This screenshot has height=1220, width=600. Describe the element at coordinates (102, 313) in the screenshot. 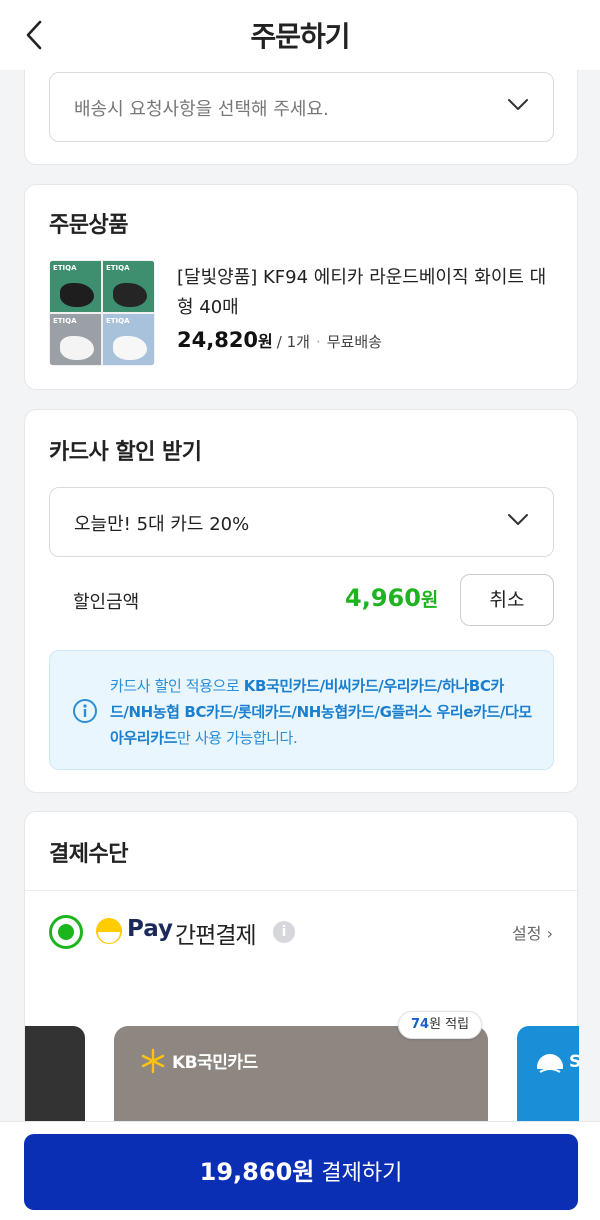

I see `product-thumbnail: ETIQA ETIQA ETIQA ETIQA` at that location.